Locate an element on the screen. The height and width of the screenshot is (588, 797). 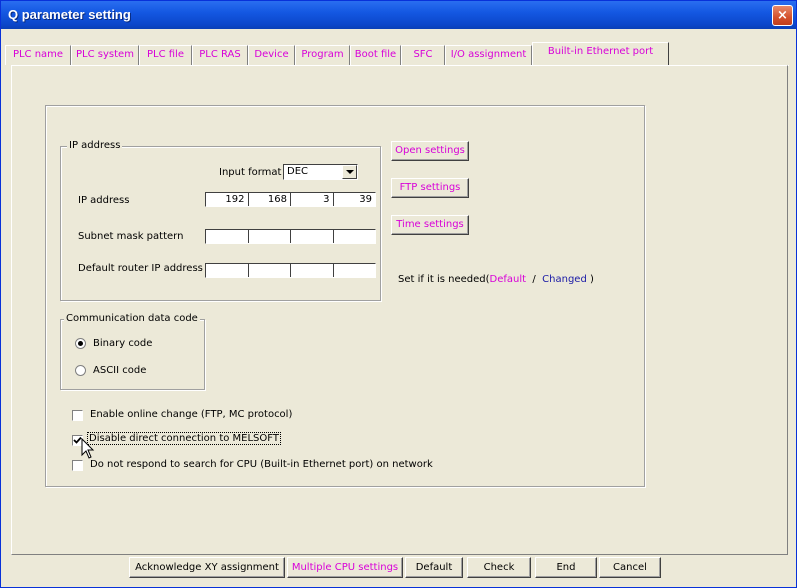
communication-group-title: Communication data code is located at coordinates (132, 318).